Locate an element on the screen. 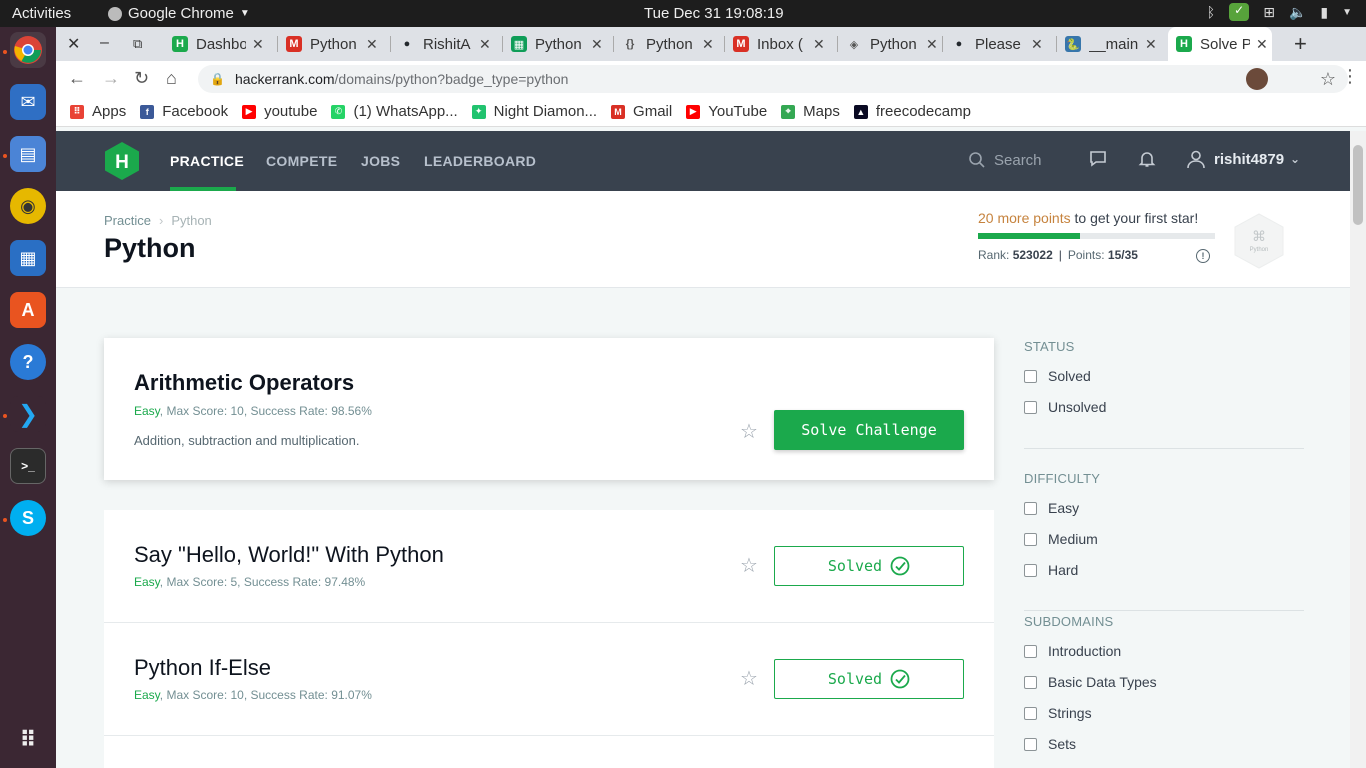 This screenshot has width=1366, height=768. challenge-title: Arithmetic Operators is located at coordinates (244, 383).